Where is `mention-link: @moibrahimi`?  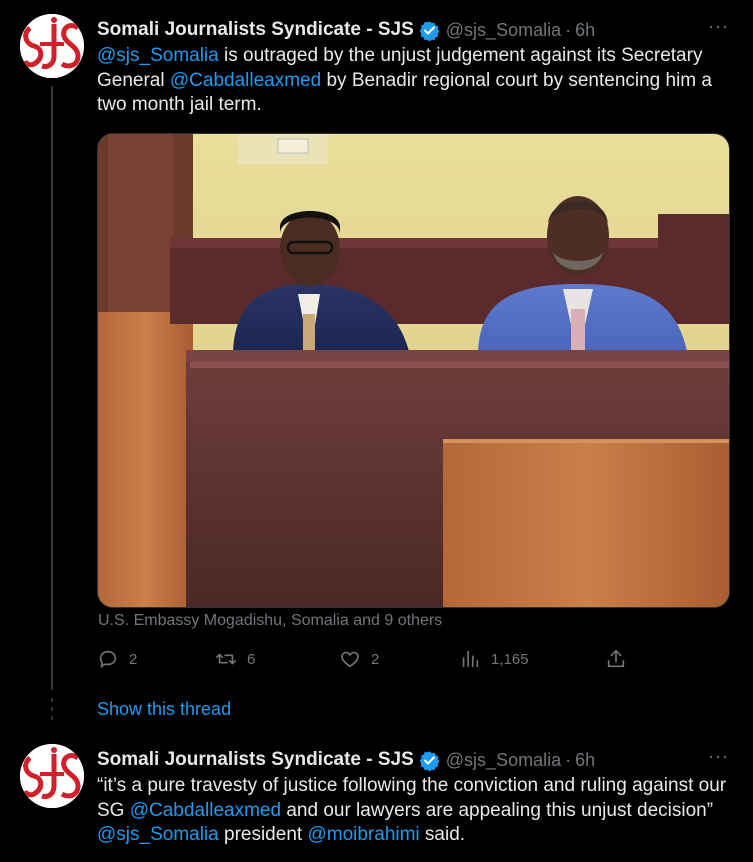 mention-link: @moibrahimi is located at coordinates (363, 834).